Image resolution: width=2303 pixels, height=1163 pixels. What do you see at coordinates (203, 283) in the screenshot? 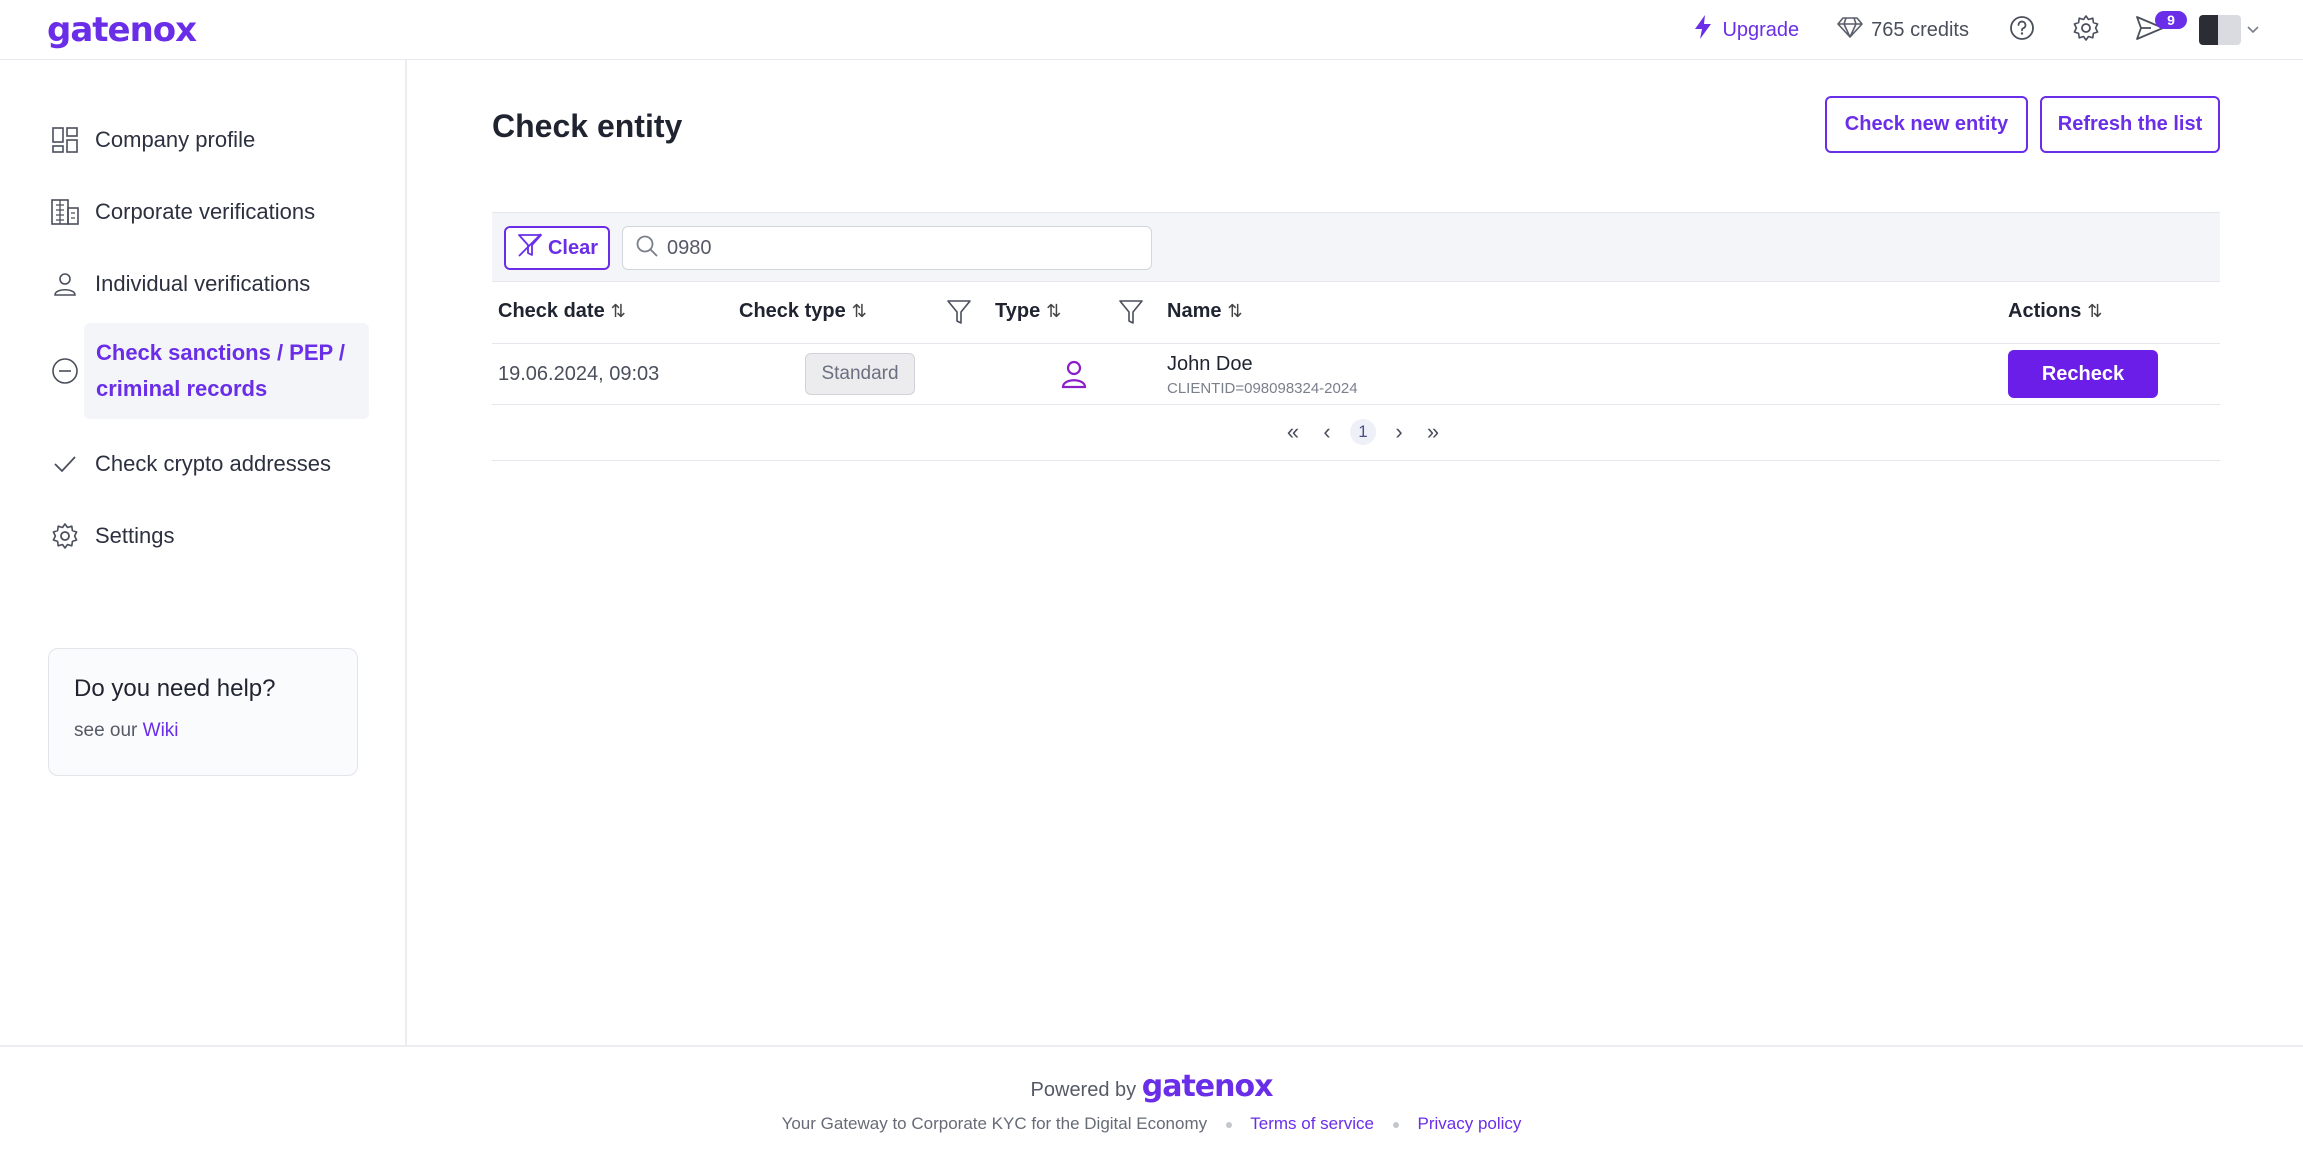
I see `sidebar-item-label: Individual verifications` at bounding box center [203, 283].